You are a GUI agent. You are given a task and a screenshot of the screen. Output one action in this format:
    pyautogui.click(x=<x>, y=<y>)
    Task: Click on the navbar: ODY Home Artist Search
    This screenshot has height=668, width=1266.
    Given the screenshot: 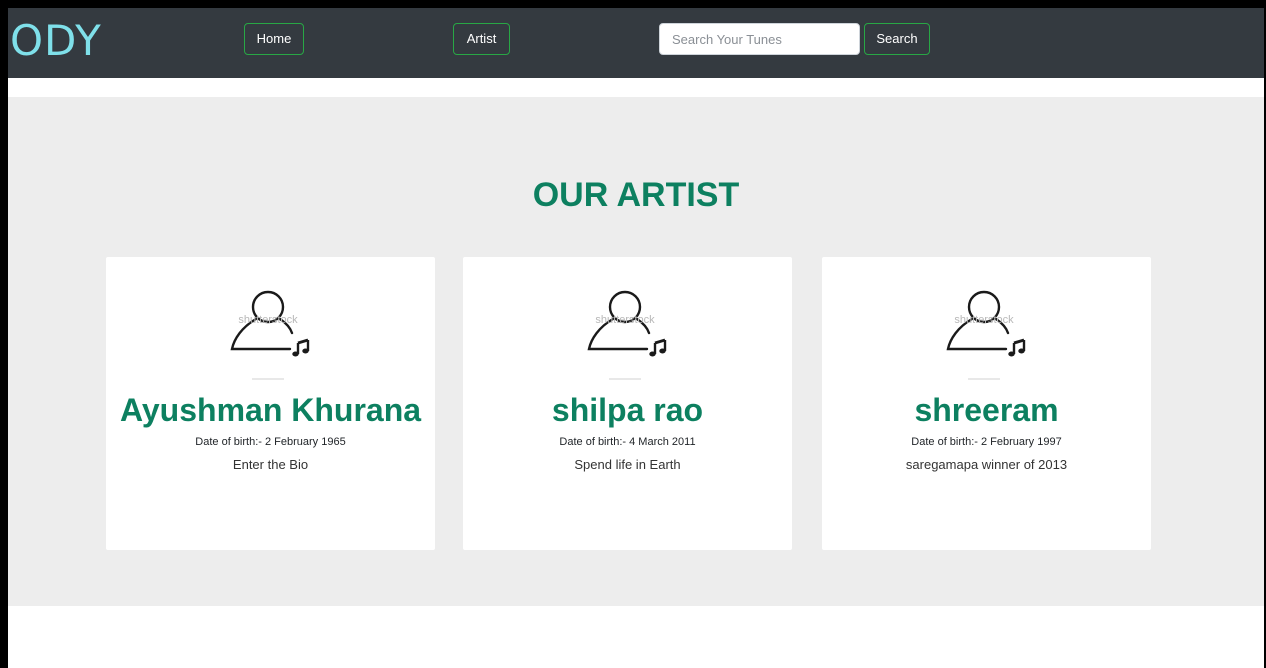 What is the action you would take?
    pyautogui.click(x=636, y=43)
    